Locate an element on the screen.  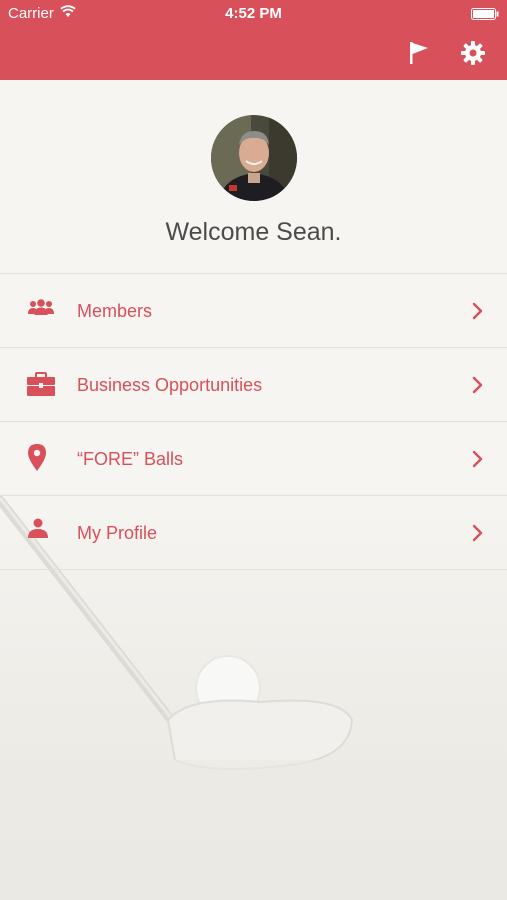
welcome-text: Welcome Sean. is located at coordinates (253, 232).